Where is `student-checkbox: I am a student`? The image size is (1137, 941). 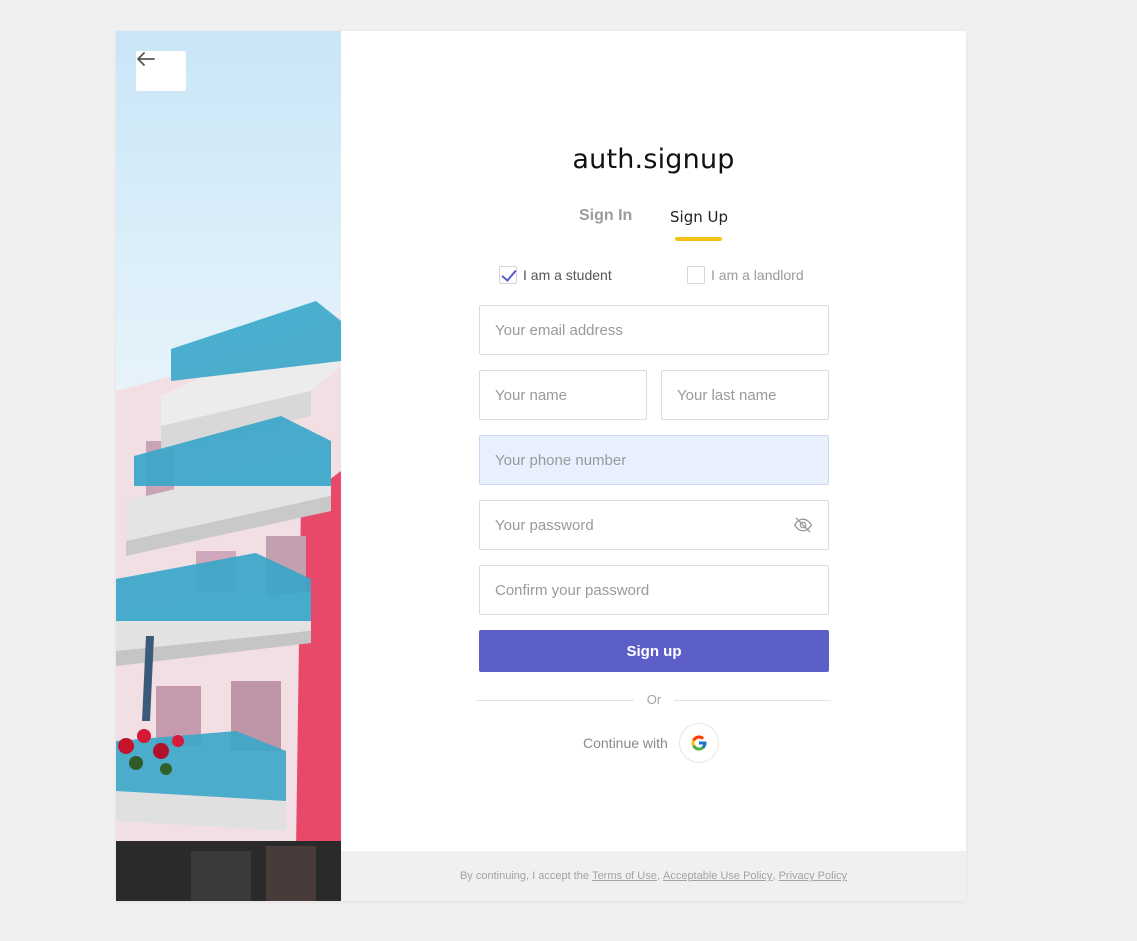
student-checkbox: I am a student is located at coordinates (555, 275).